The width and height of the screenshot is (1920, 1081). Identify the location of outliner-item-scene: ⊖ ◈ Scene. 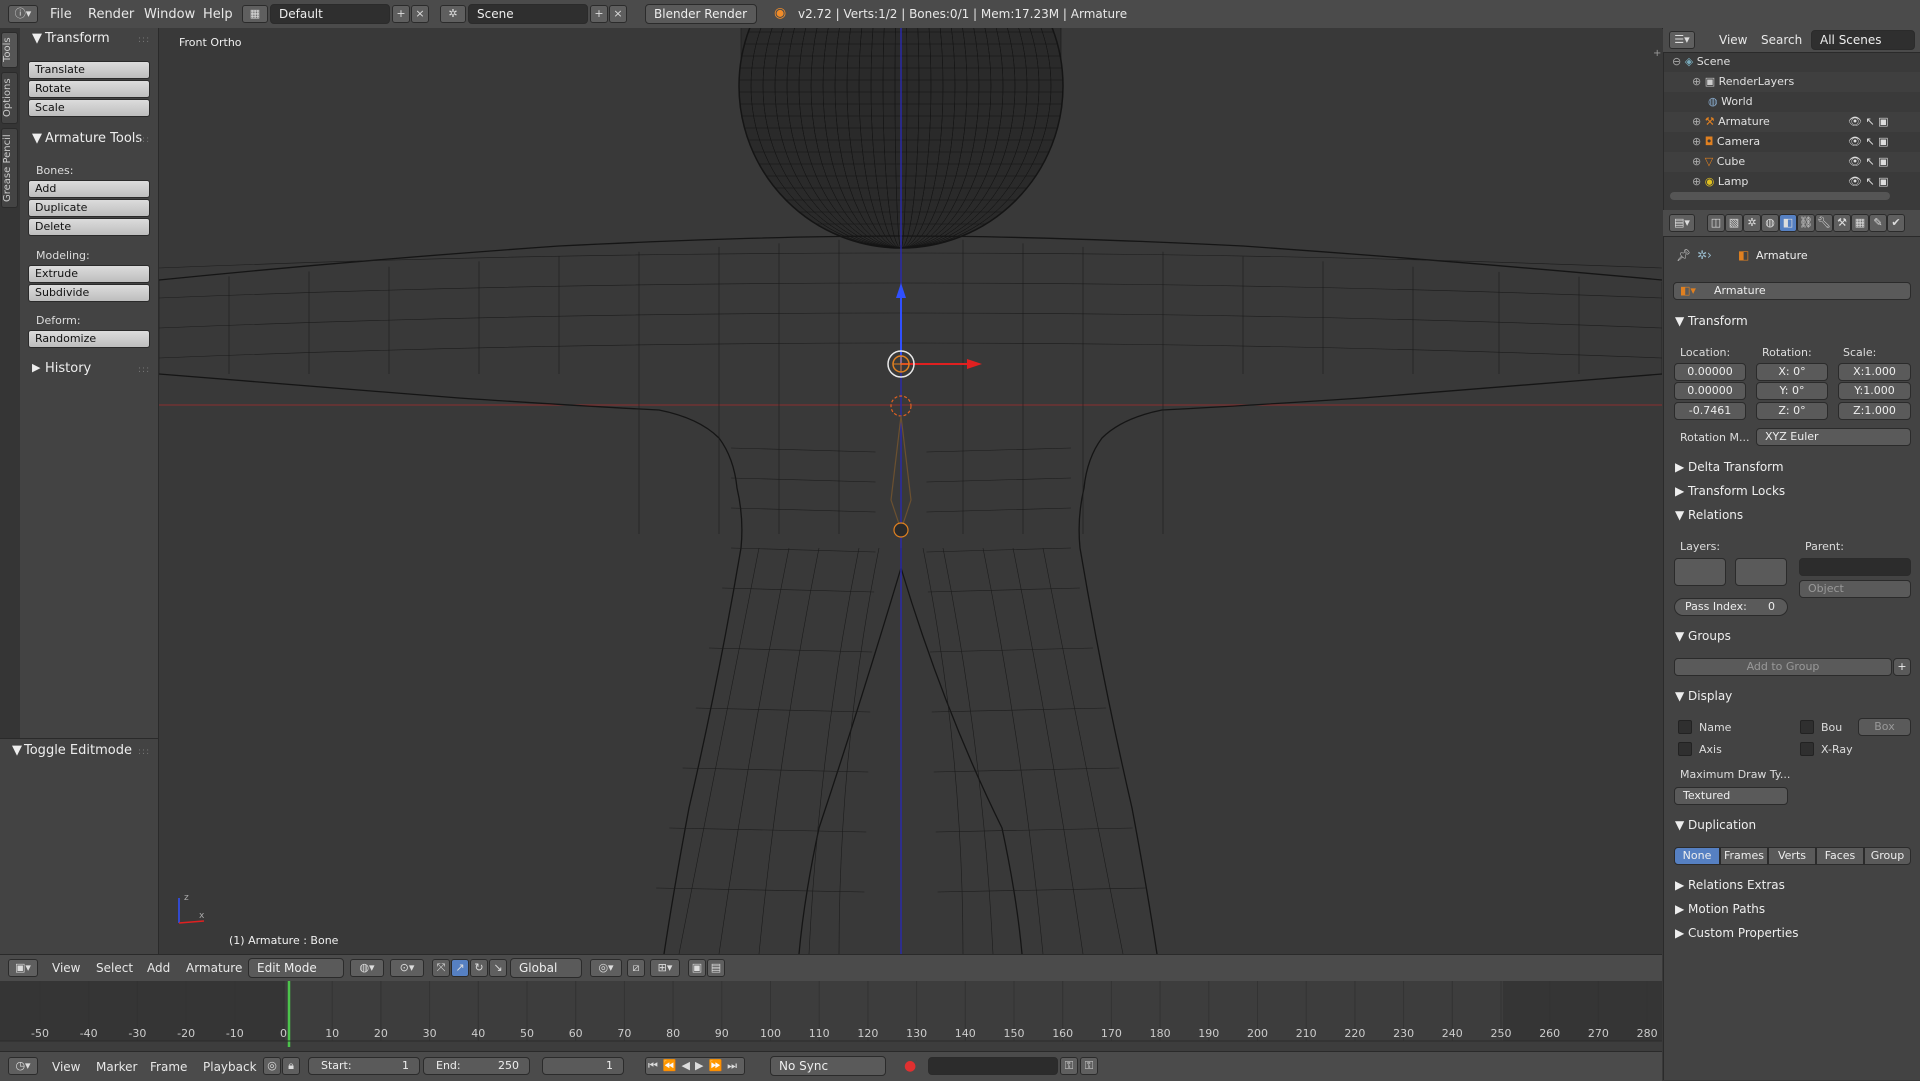
(1792, 62).